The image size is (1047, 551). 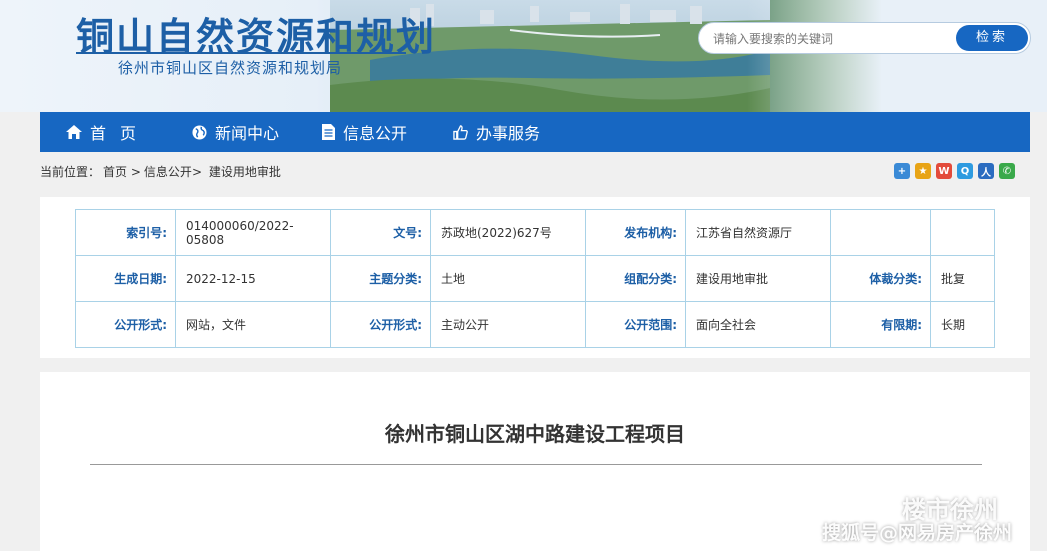 I want to click on title-divider, so click(x=536, y=464).